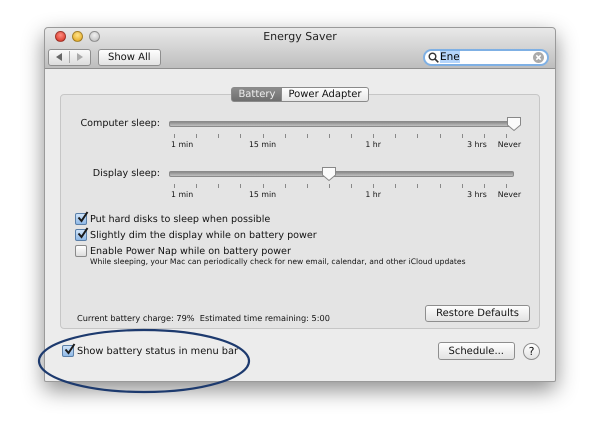 This screenshot has width=600, height=443. Describe the element at coordinates (180, 219) in the screenshot. I see `checkbox-label: Put hard disks to sleep when possible` at that location.